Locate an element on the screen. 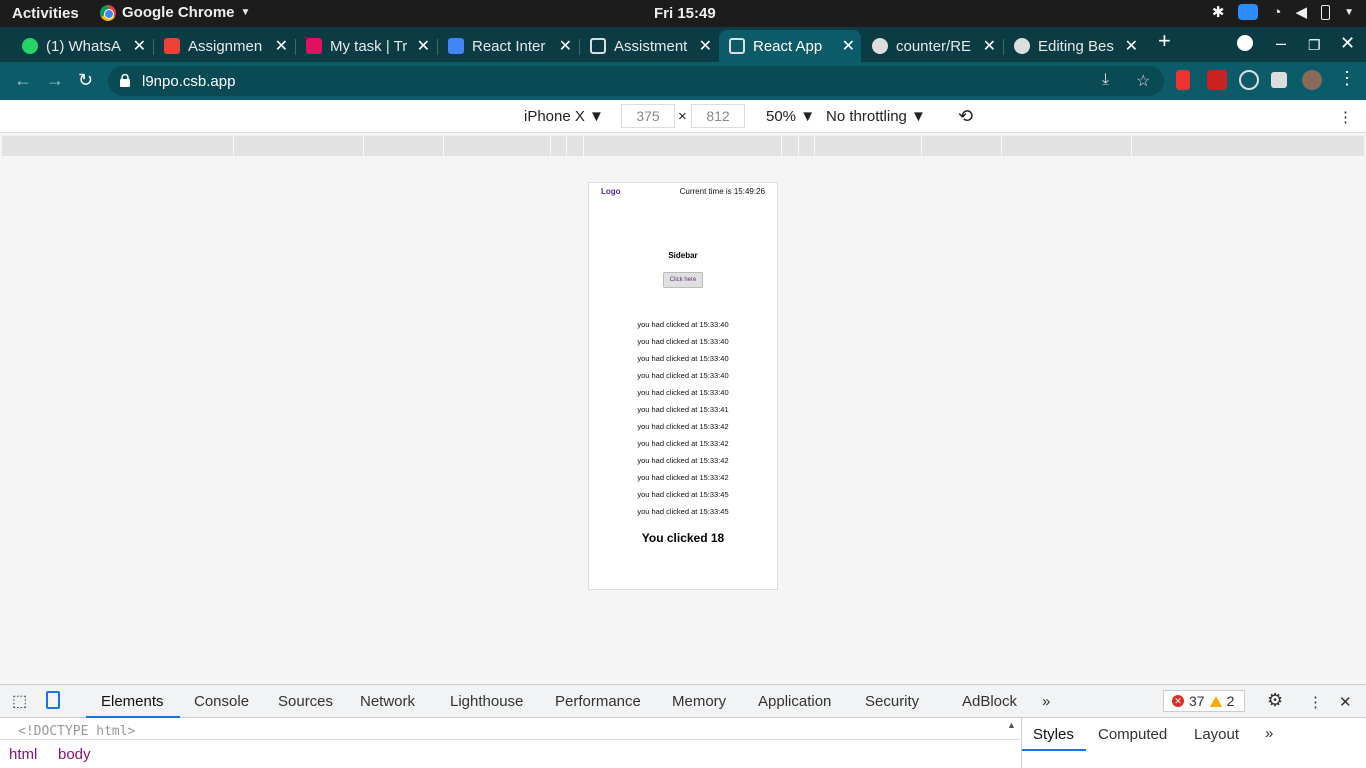 This screenshot has width=1366, height=768. tab-lighthouse: Lighthouse is located at coordinates (486, 701).